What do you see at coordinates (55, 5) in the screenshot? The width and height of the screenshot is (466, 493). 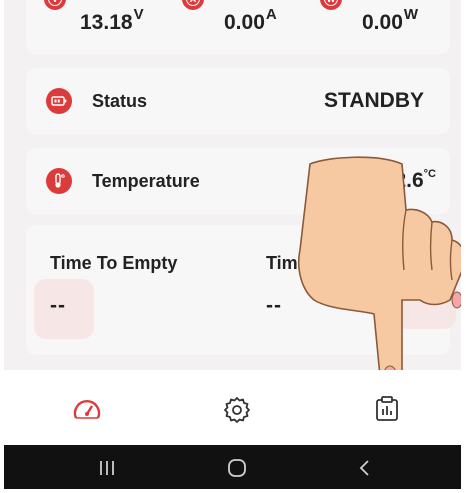 I see `voltage-icon: V` at bounding box center [55, 5].